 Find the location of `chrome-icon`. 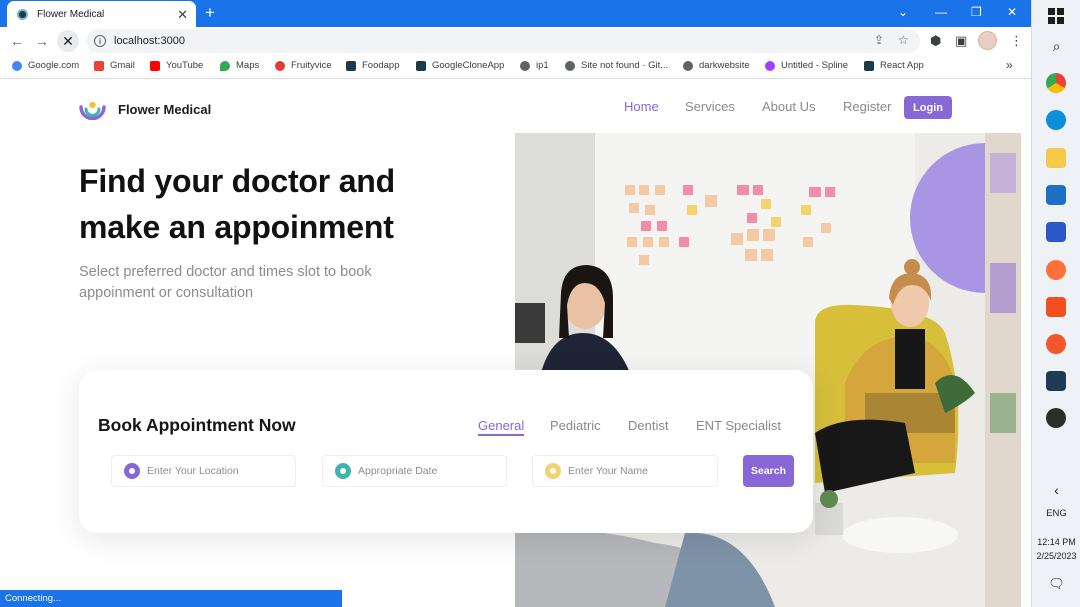

chrome-icon is located at coordinates (1056, 83).